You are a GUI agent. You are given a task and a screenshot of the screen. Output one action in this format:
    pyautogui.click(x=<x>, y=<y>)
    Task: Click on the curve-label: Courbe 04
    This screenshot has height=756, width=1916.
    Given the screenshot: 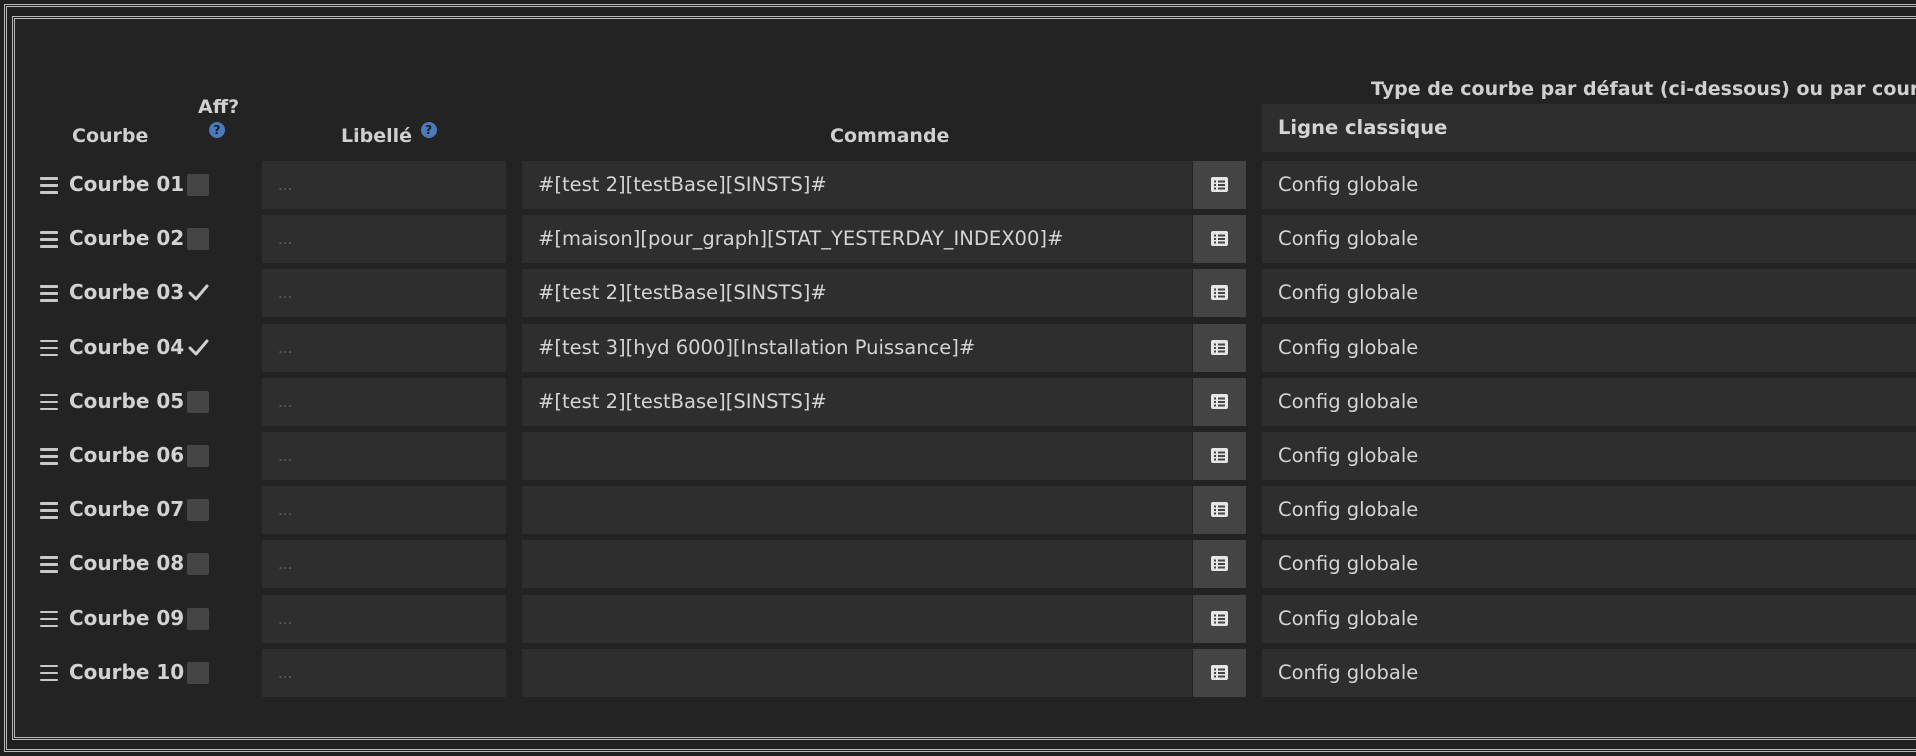 What is the action you would take?
    pyautogui.click(x=127, y=346)
    